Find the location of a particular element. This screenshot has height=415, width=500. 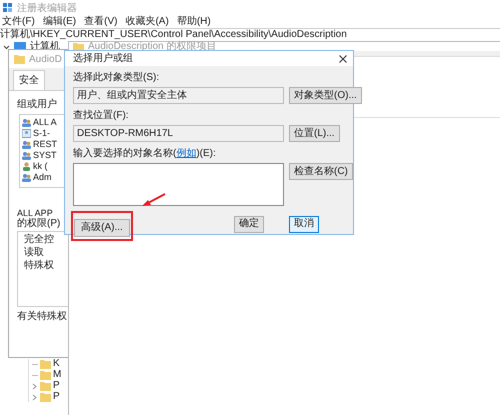

computer-icon is located at coordinates (20, 47).